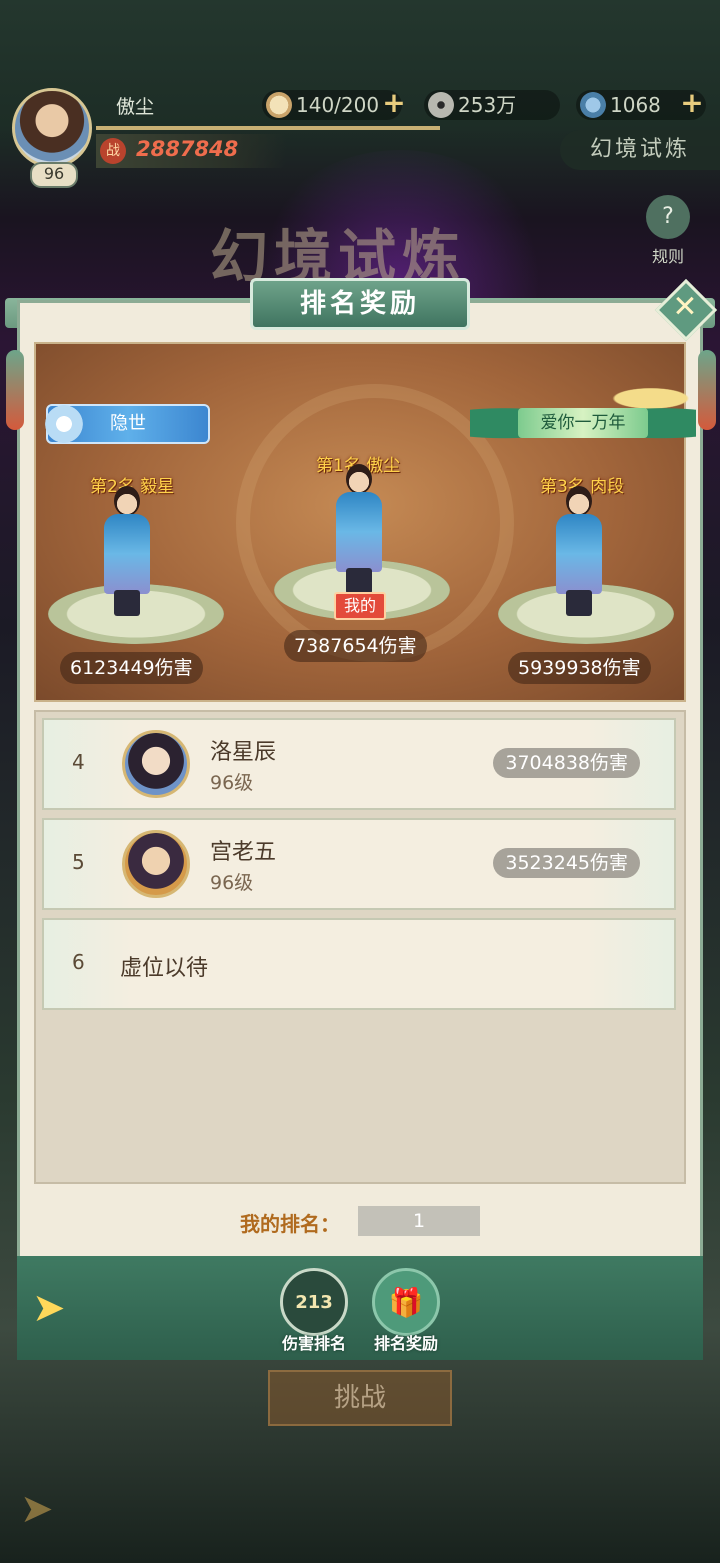 Image resolution: width=720 pixels, height=1563 pixels. I want to click on player-level-badge: 96, so click(54, 175).